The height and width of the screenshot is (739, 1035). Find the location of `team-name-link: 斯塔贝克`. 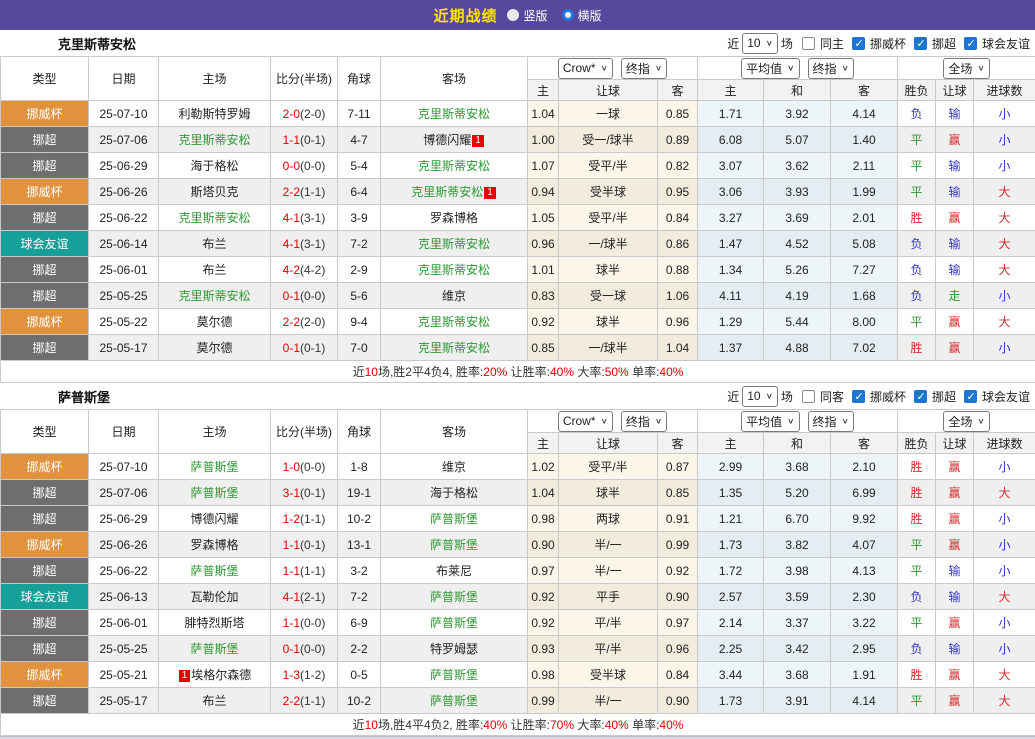

team-name-link: 斯塔贝克 is located at coordinates (214, 192).